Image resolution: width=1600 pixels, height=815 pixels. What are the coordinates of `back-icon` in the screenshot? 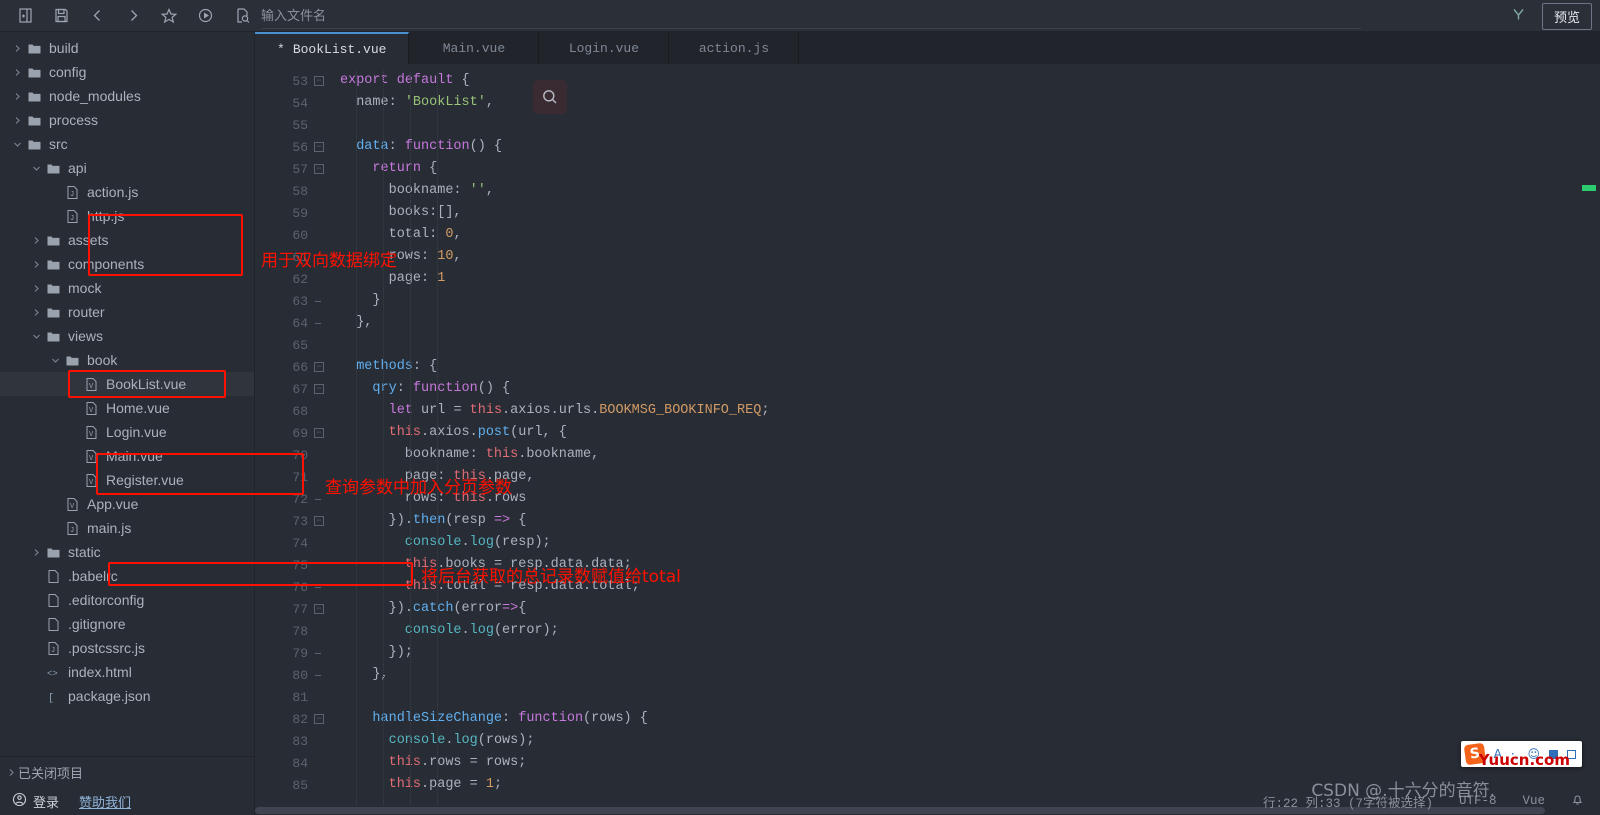 It's located at (97, 16).